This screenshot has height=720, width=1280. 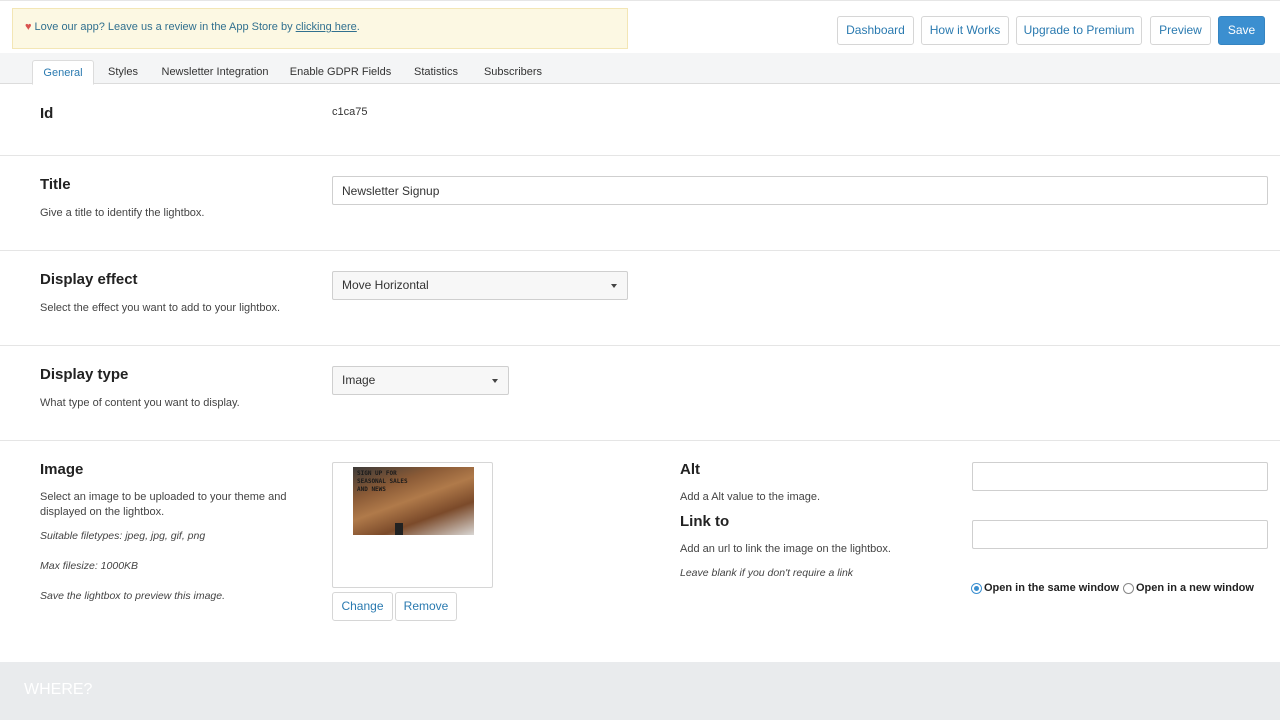 I want to click on image-preview-box: SIGN UP FOR SEASONAL SALES AND NEWS, so click(x=412, y=525).